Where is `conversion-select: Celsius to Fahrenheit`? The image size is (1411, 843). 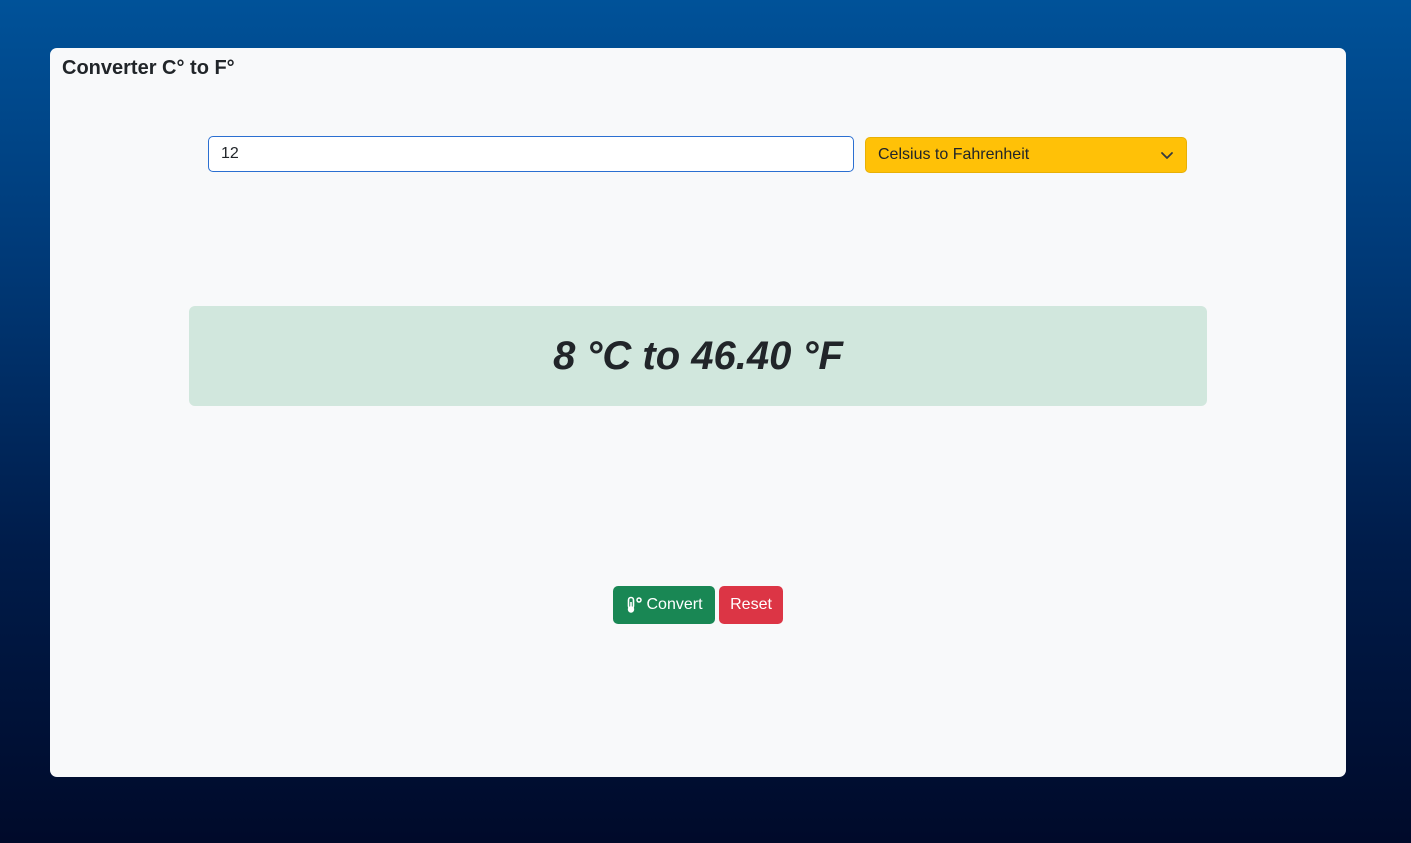 conversion-select: Celsius to Fahrenheit is located at coordinates (1026, 155).